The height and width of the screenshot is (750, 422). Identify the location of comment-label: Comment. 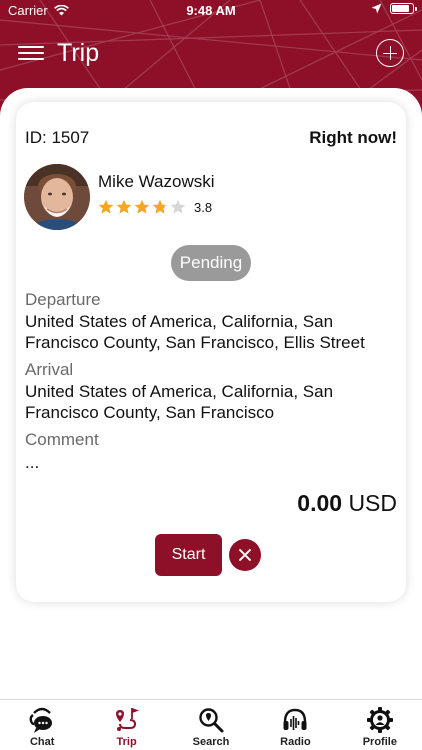
(62, 439).